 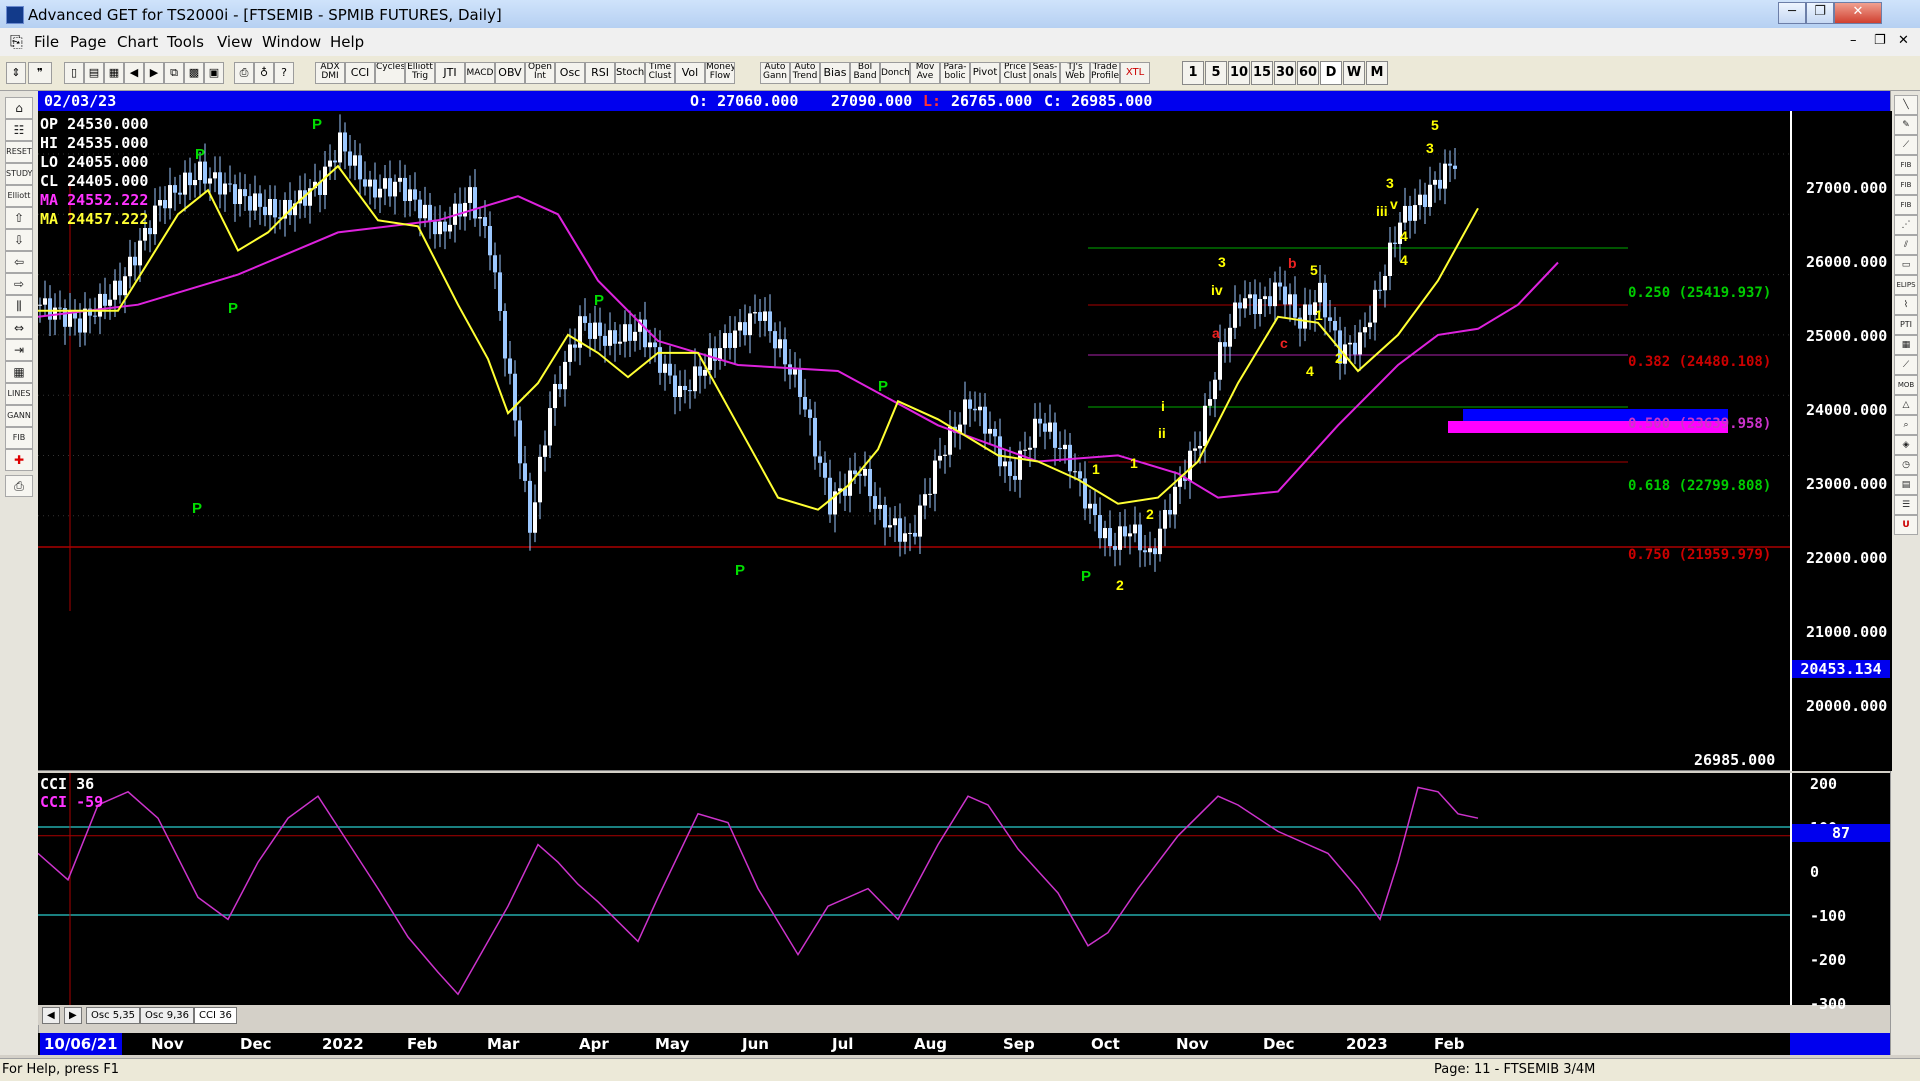 I want to click on help-icon: ?, so click(x=284, y=73).